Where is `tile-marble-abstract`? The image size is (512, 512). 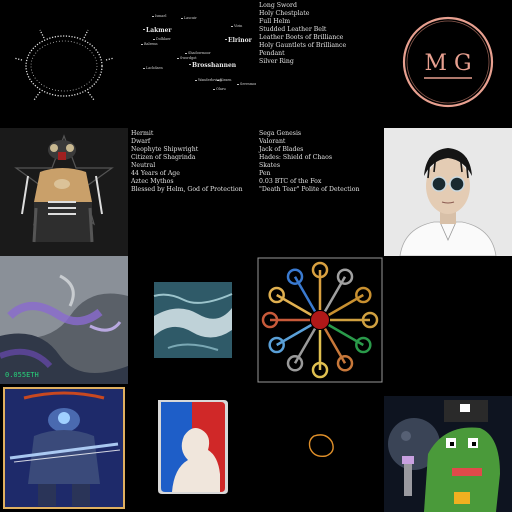 tile-marble-abstract is located at coordinates (64, 320).